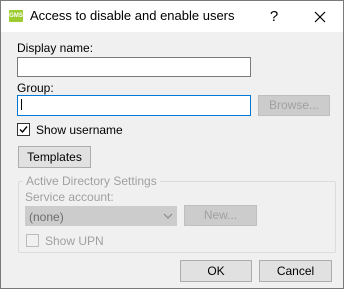  I want to click on help-button: ?, so click(274, 16).